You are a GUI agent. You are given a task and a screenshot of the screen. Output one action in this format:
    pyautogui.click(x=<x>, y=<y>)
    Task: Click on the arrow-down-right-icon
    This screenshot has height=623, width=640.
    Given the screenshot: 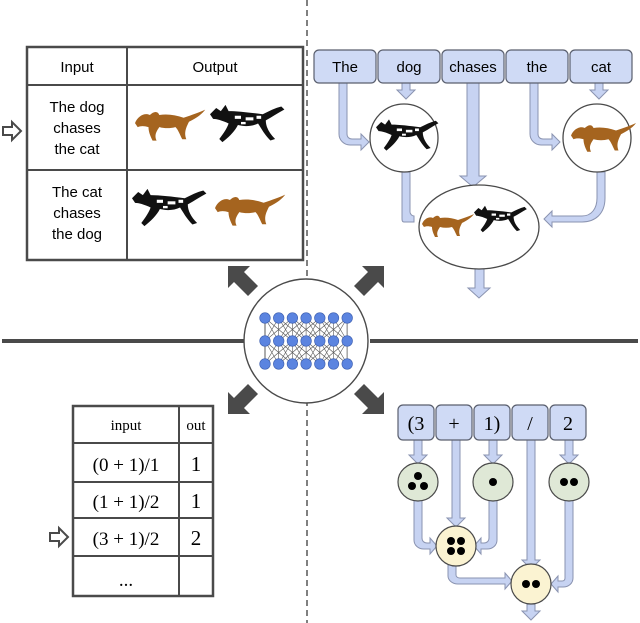 What is the action you would take?
    pyautogui.click(x=369, y=399)
    